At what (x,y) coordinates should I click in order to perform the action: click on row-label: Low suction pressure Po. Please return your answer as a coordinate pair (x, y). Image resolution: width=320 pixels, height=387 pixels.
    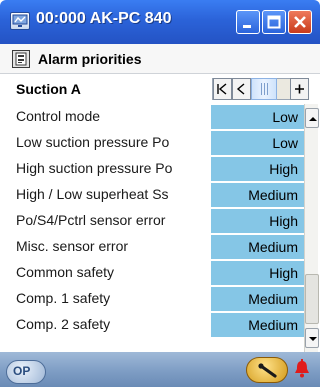
    Looking at the image, I should click on (93, 142).